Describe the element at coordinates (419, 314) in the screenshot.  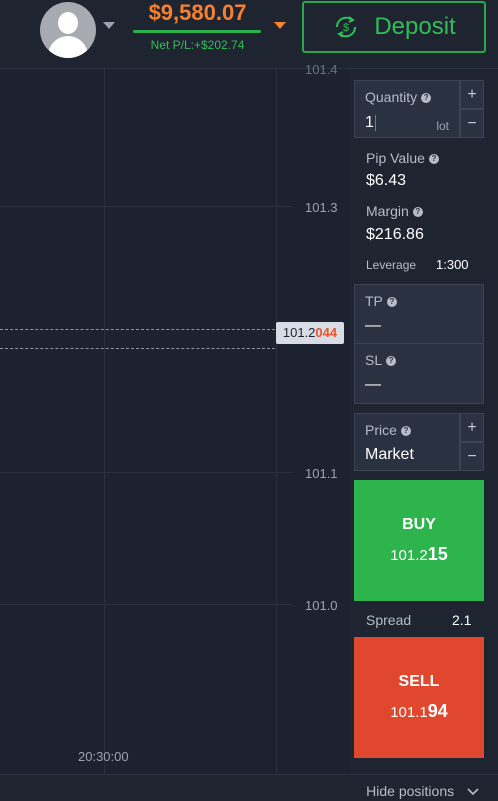
I see `take-profit-field: TP? —` at that location.